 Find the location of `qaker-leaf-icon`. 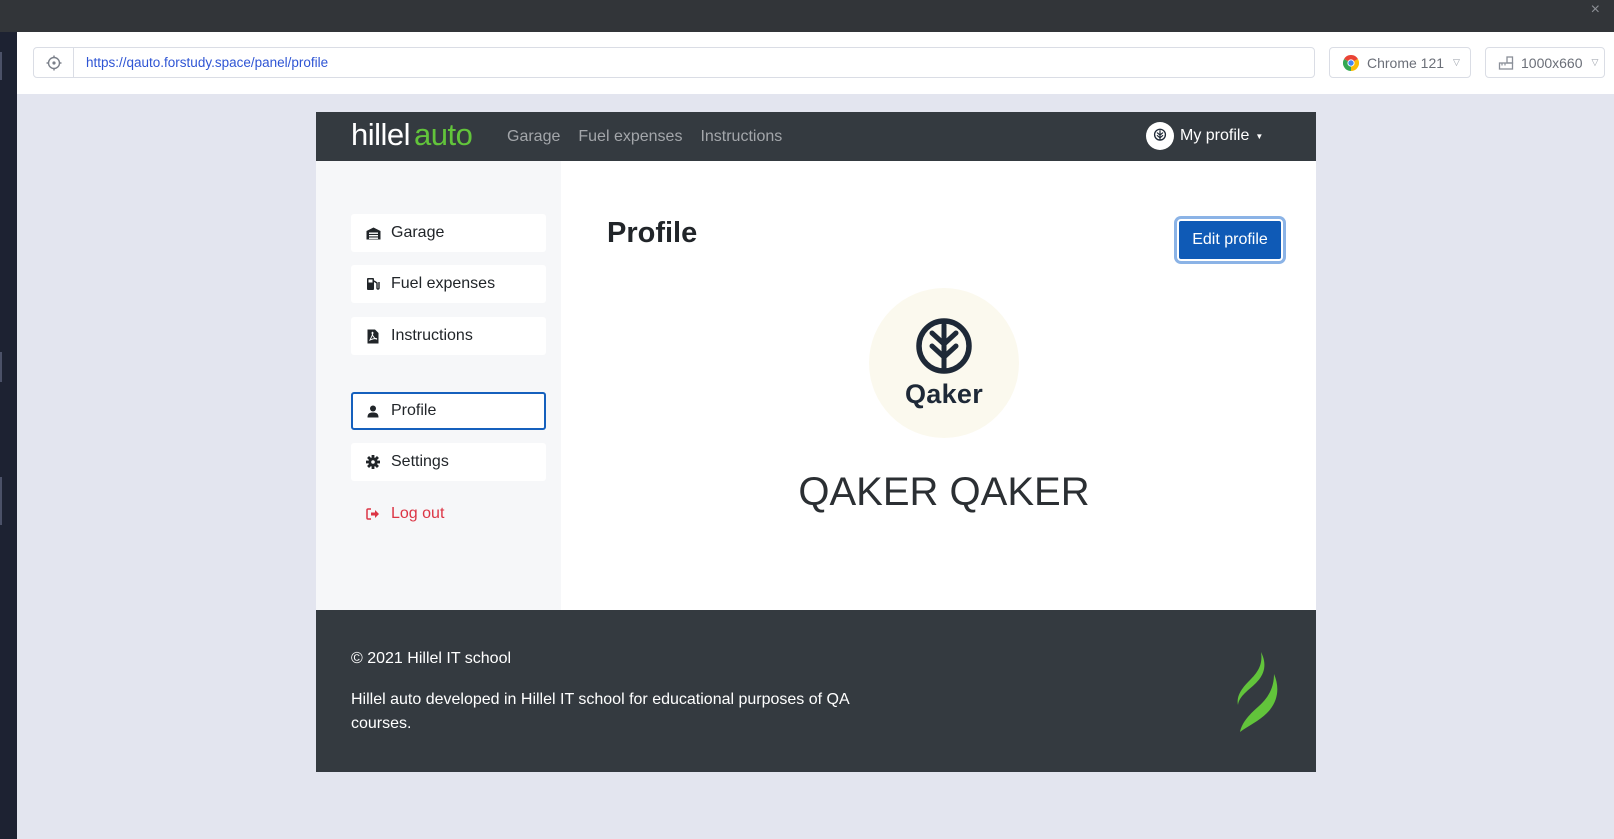

qaker-leaf-icon is located at coordinates (944, 346).